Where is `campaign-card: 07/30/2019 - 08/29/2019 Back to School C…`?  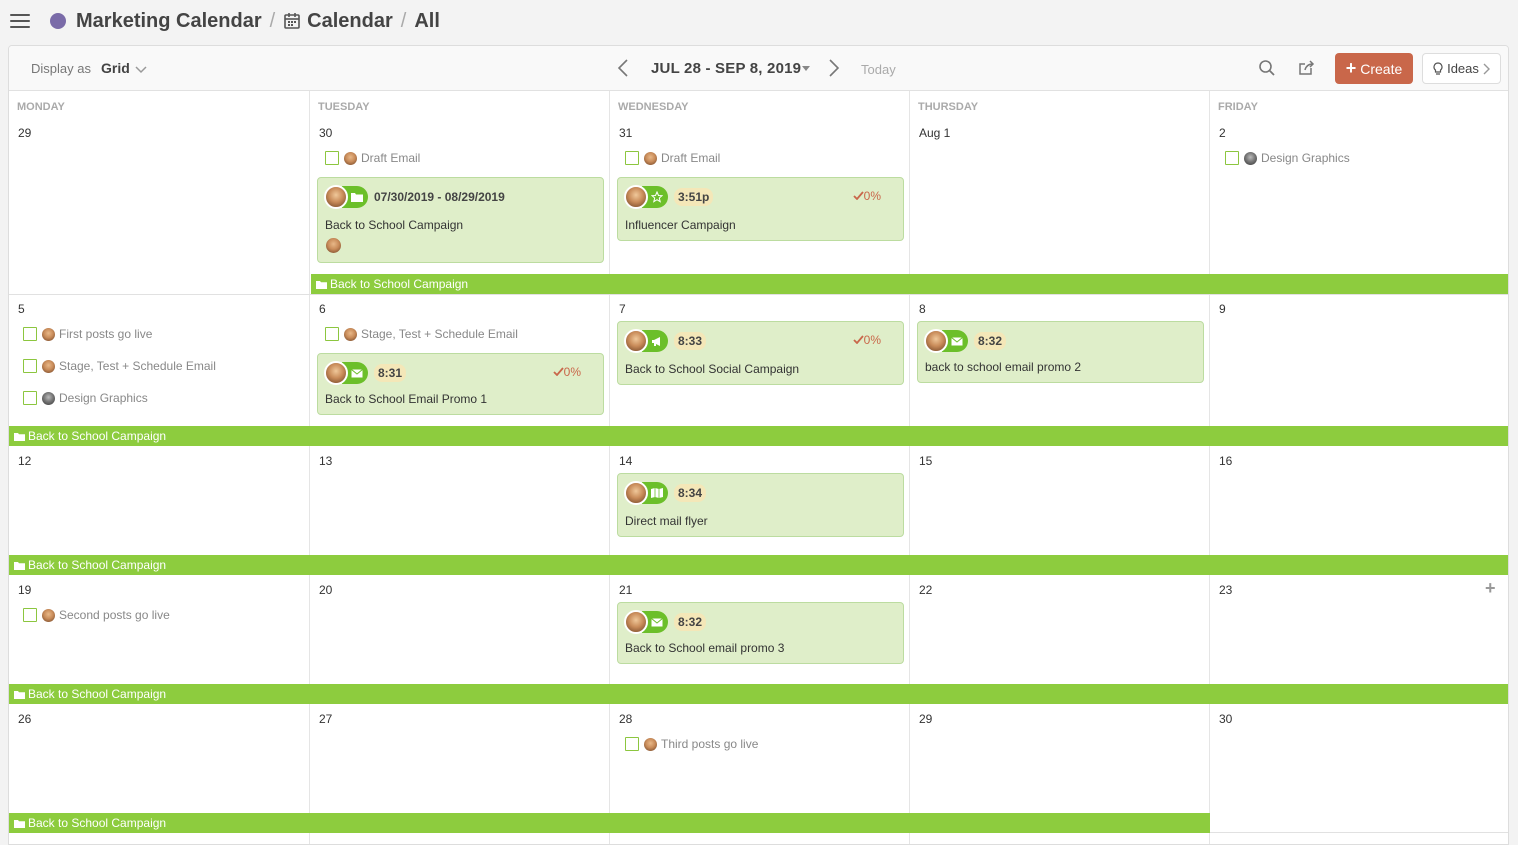 campaign-card: 07/30/2019 - 08/29/2019 Back to School C… is located at coordinates (460, 220).